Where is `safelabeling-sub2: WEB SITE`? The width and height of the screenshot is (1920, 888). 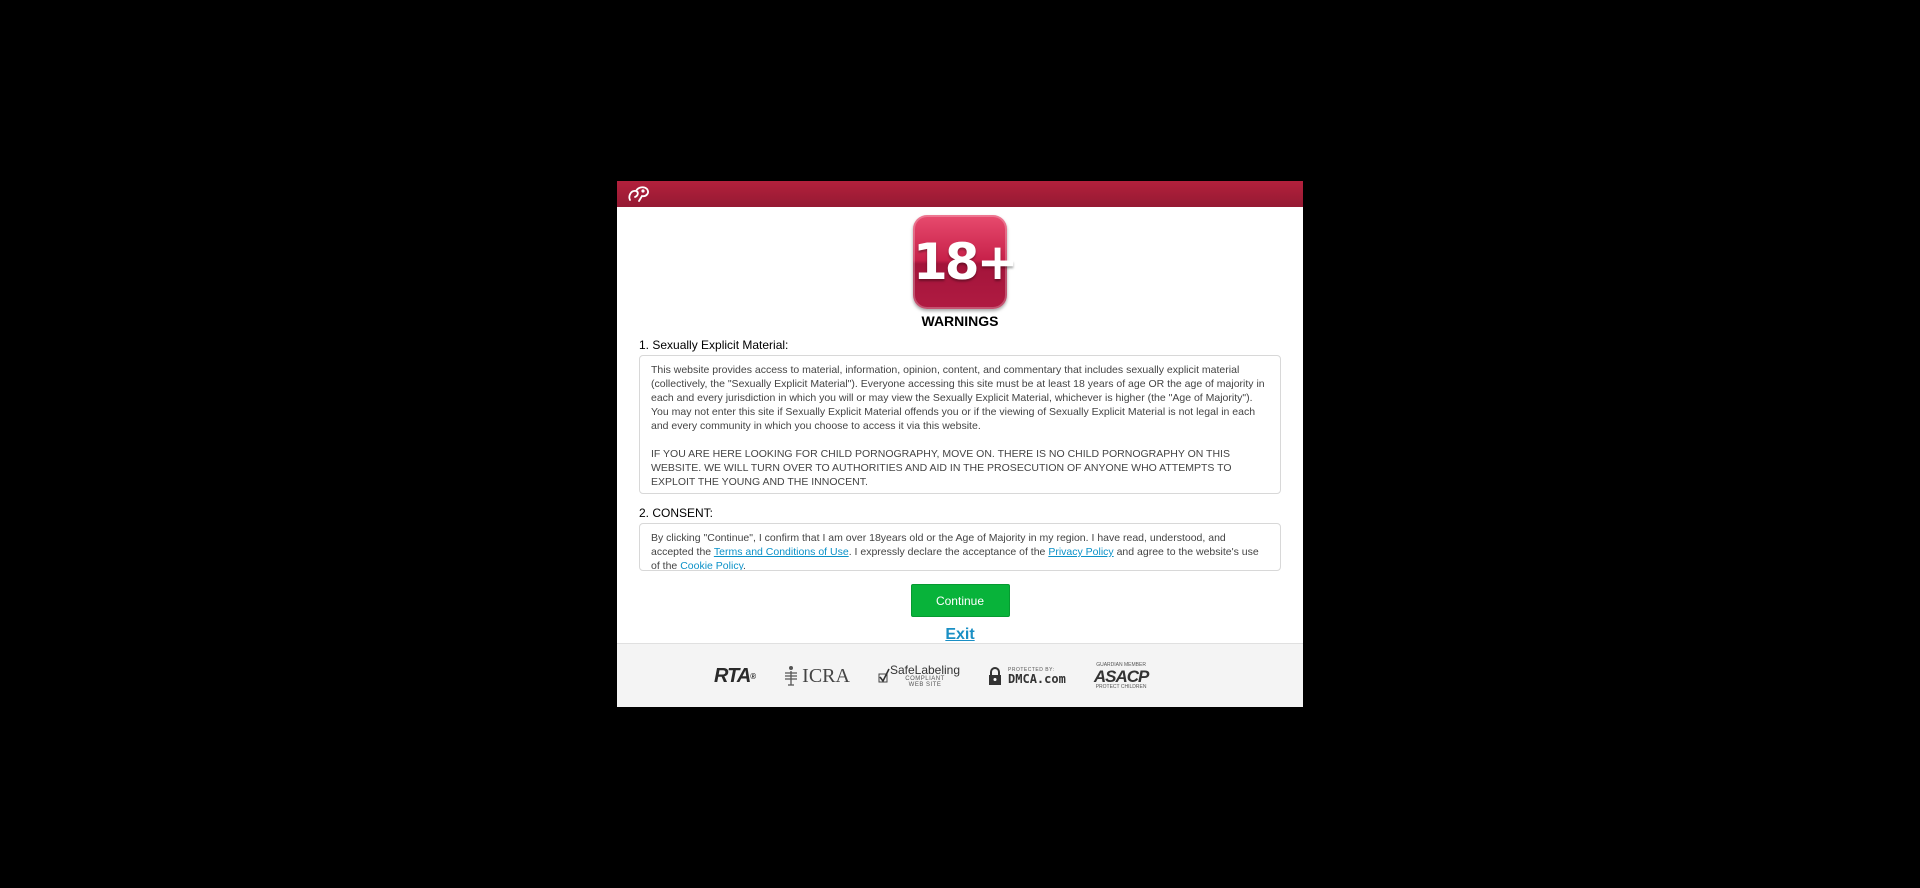
safelabeling-sub2: WEB SITE is located at coordinates (925, 685).